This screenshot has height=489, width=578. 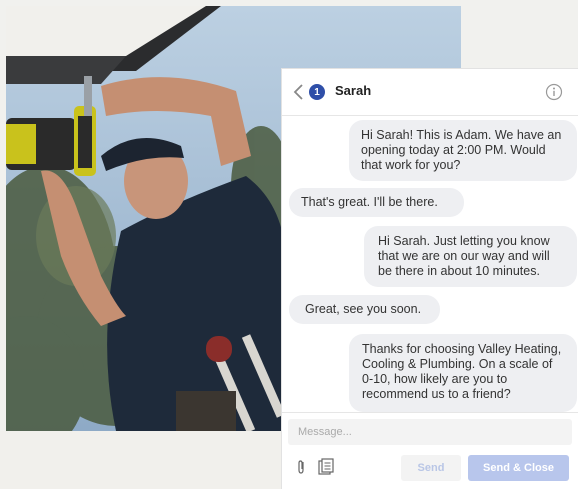 What do you see at coordinates (430, 92) in the screenshot?
I see `chat-header: 1 Sarah` at bounding box center [430, 92].